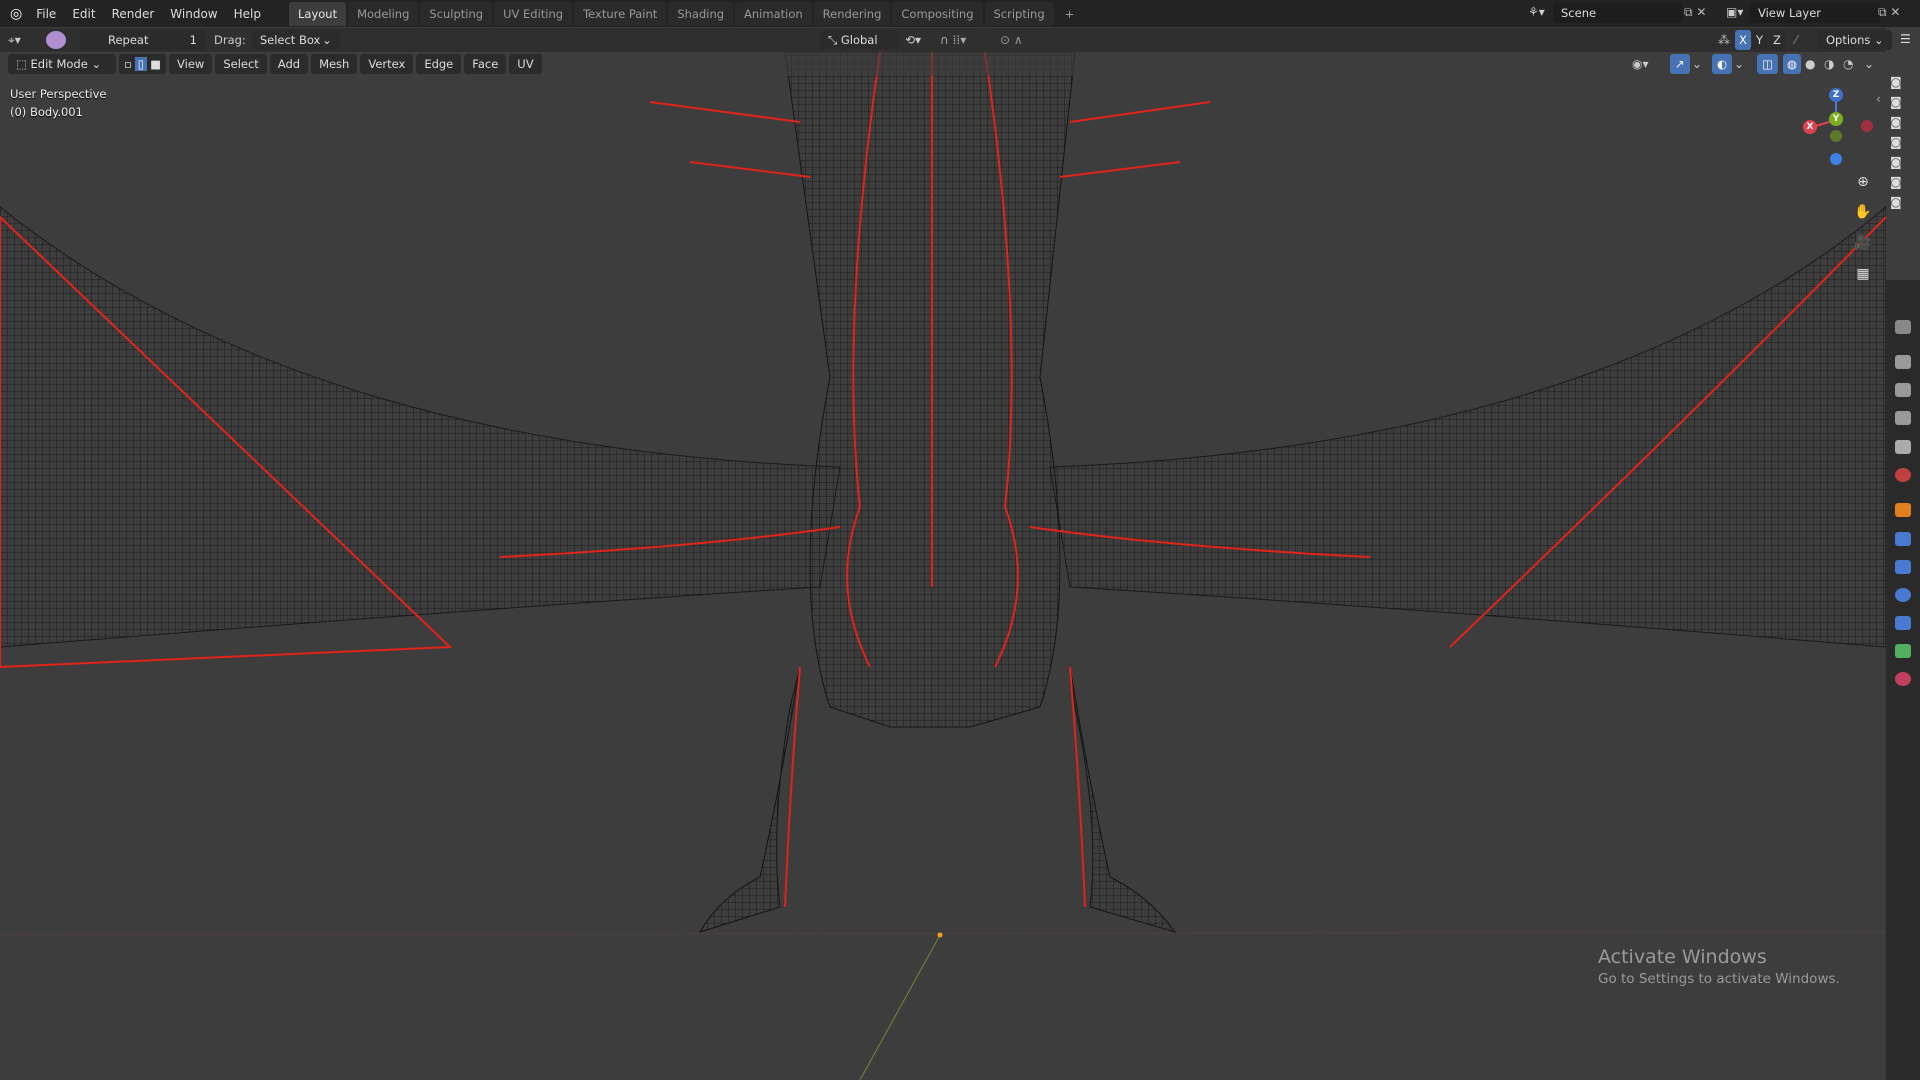  What do you see at coordinates (1863, 182) in the screenshot?
I see `zoom-icon: ⊕` at bounding box center [1863, 182].